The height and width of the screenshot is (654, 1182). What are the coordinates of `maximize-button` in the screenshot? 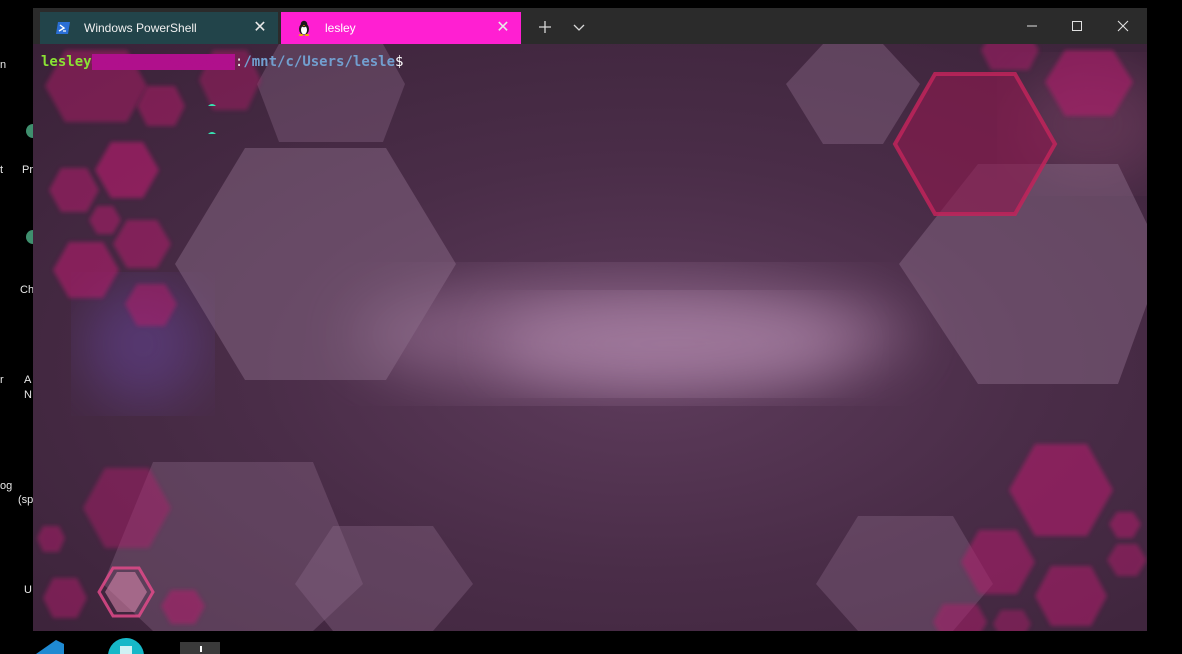 It's located at (1077, 26).